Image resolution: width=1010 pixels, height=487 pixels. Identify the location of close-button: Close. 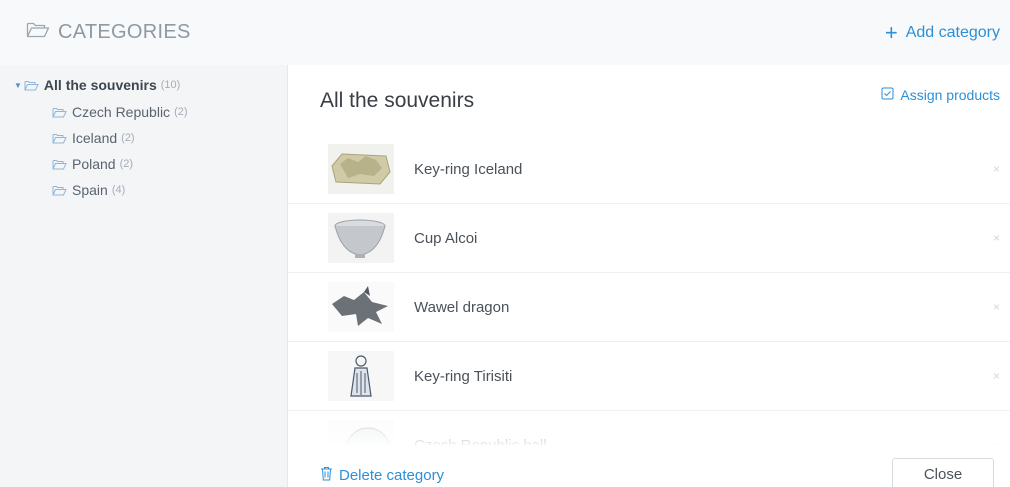
(943, 472).